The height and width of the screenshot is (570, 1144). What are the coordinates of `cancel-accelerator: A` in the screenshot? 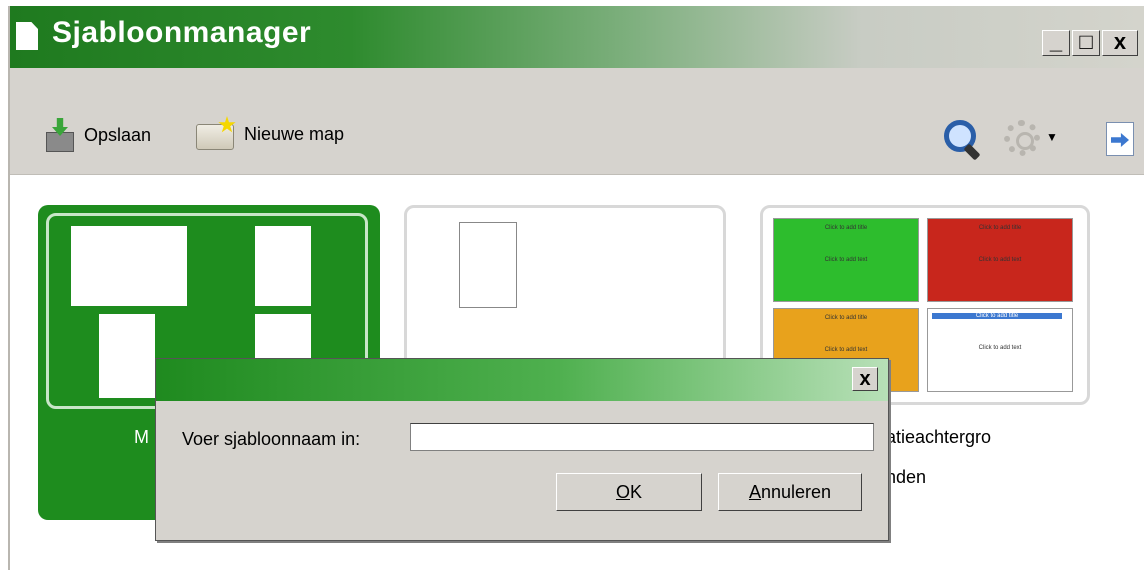 It's located at (754, 492).